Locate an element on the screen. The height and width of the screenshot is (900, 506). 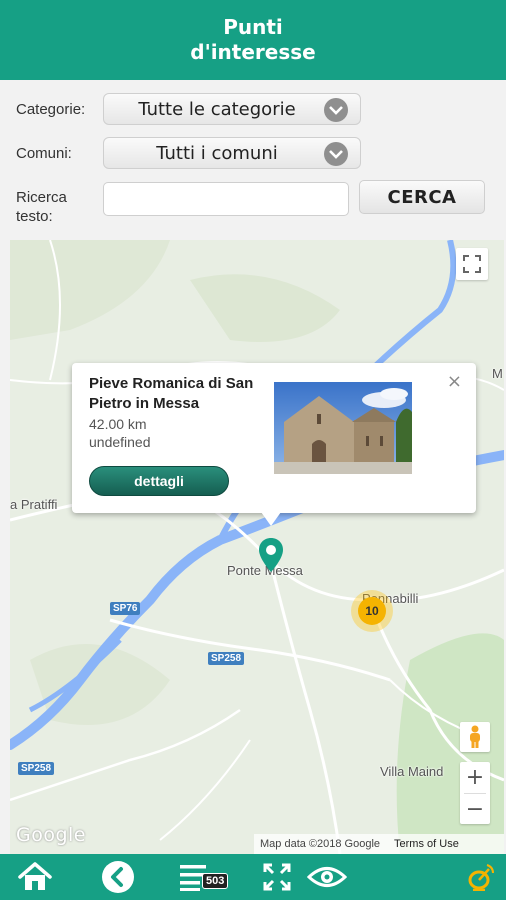
nav-fullscreen-button is located at coordinates (277, 877).